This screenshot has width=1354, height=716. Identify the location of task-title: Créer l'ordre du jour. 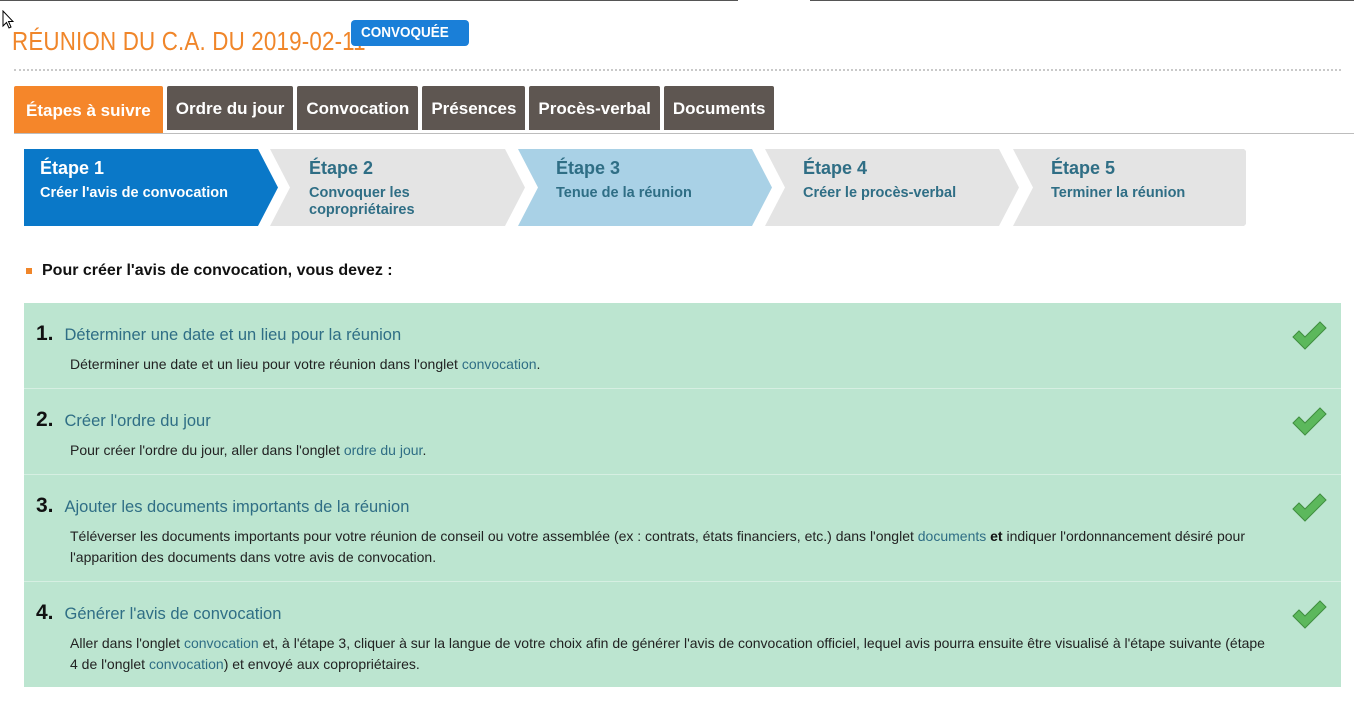
(138, 421).